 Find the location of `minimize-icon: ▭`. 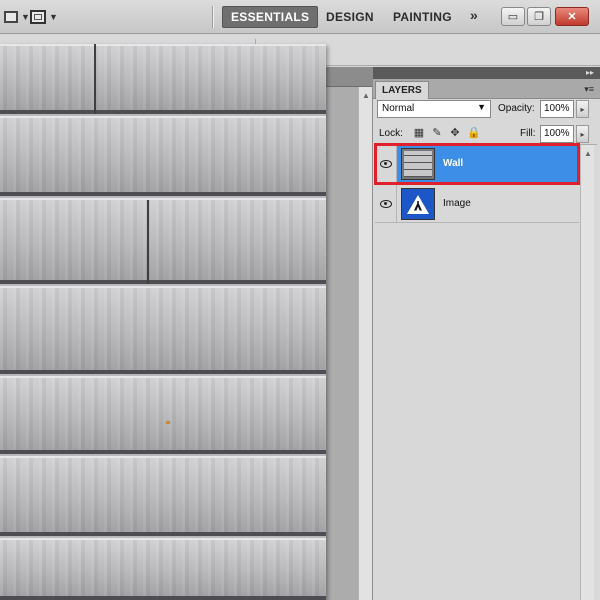

minimize-icon: ▭ is located at coordinates (513, 17).